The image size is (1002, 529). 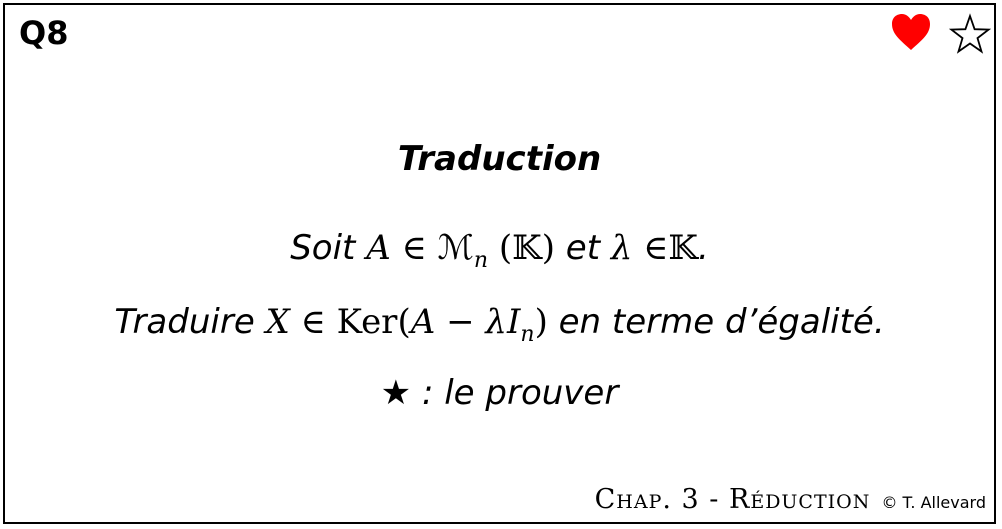 What do you see at coordinates (323, 248) in the screenshot?
I see `word-soit: Soit` at bounding box center [323, 248].